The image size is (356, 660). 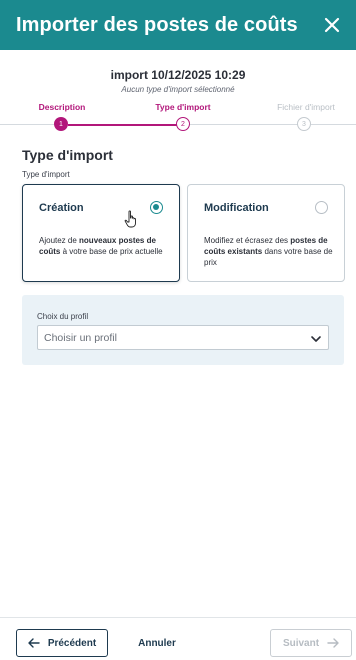 What do you see at coordinates (236, 208) in the screenshot?
I see `option-title-modification: Modification` at bounding box center [236, 208].